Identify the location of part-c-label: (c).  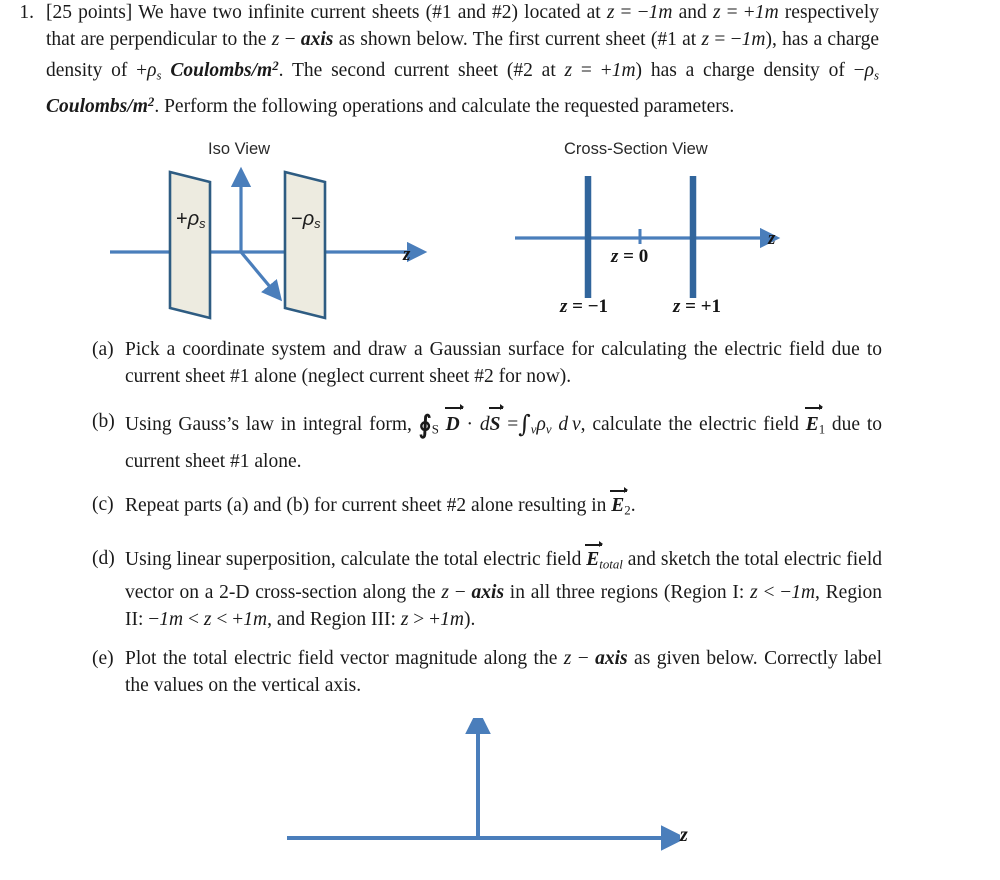
(103, 504).